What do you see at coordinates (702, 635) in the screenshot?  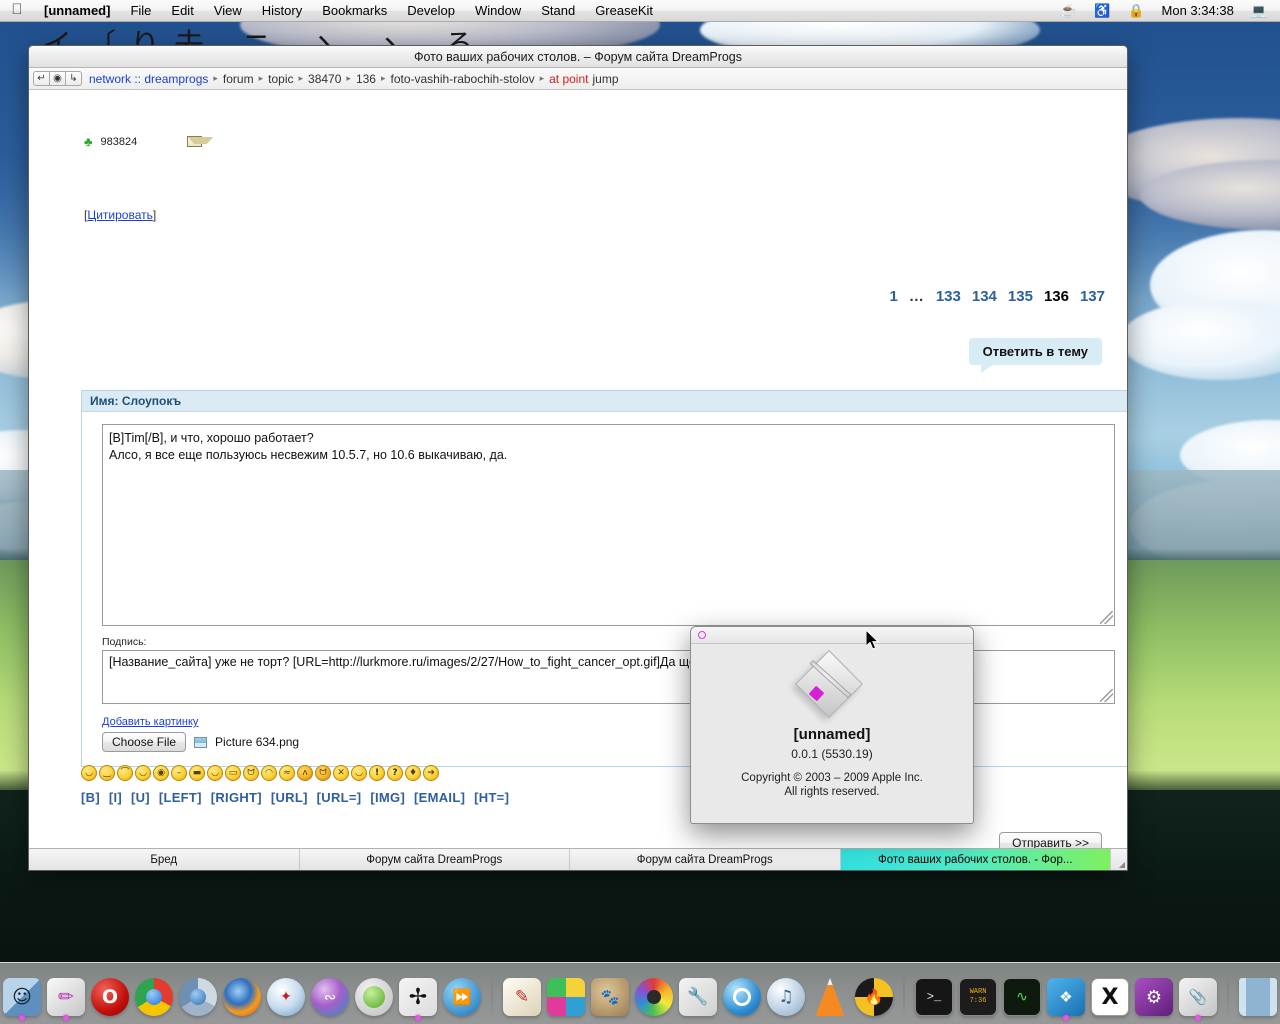 I see `close-dot-icon` at bounding box center [702, 635].